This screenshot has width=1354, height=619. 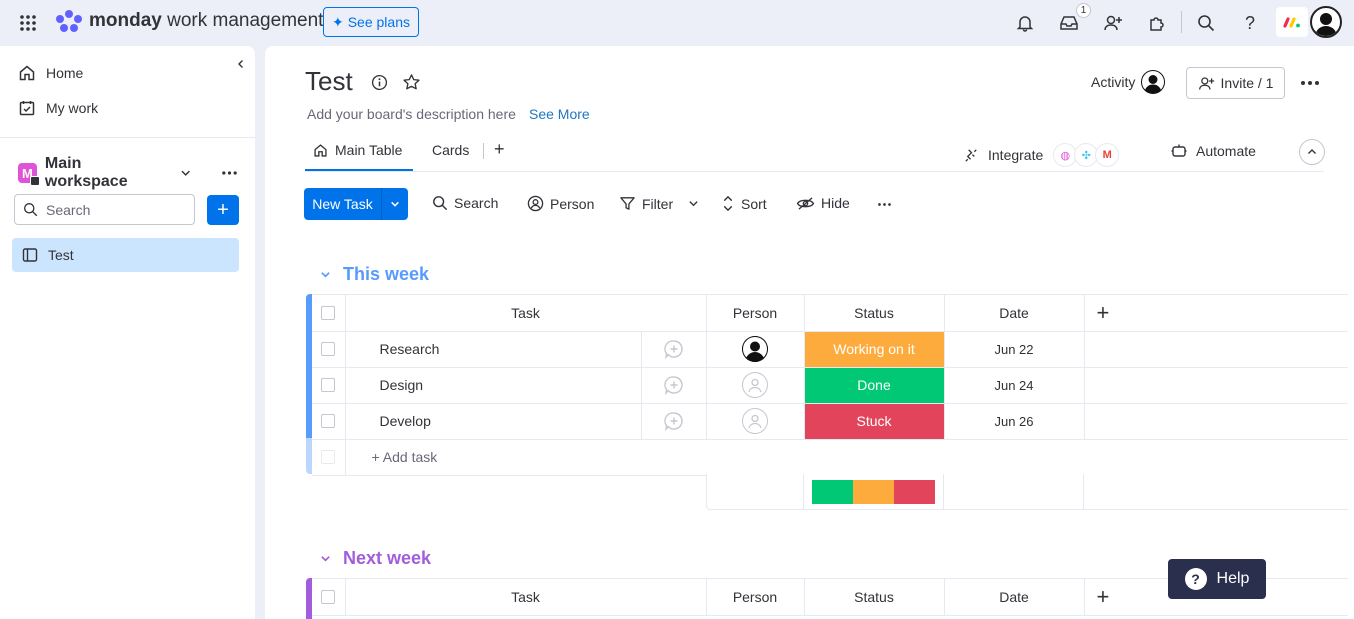 What do you see at coordinates (394, 204) in the screenshot?
I see `new-task-dropdown` at bounding box center [394, 204].